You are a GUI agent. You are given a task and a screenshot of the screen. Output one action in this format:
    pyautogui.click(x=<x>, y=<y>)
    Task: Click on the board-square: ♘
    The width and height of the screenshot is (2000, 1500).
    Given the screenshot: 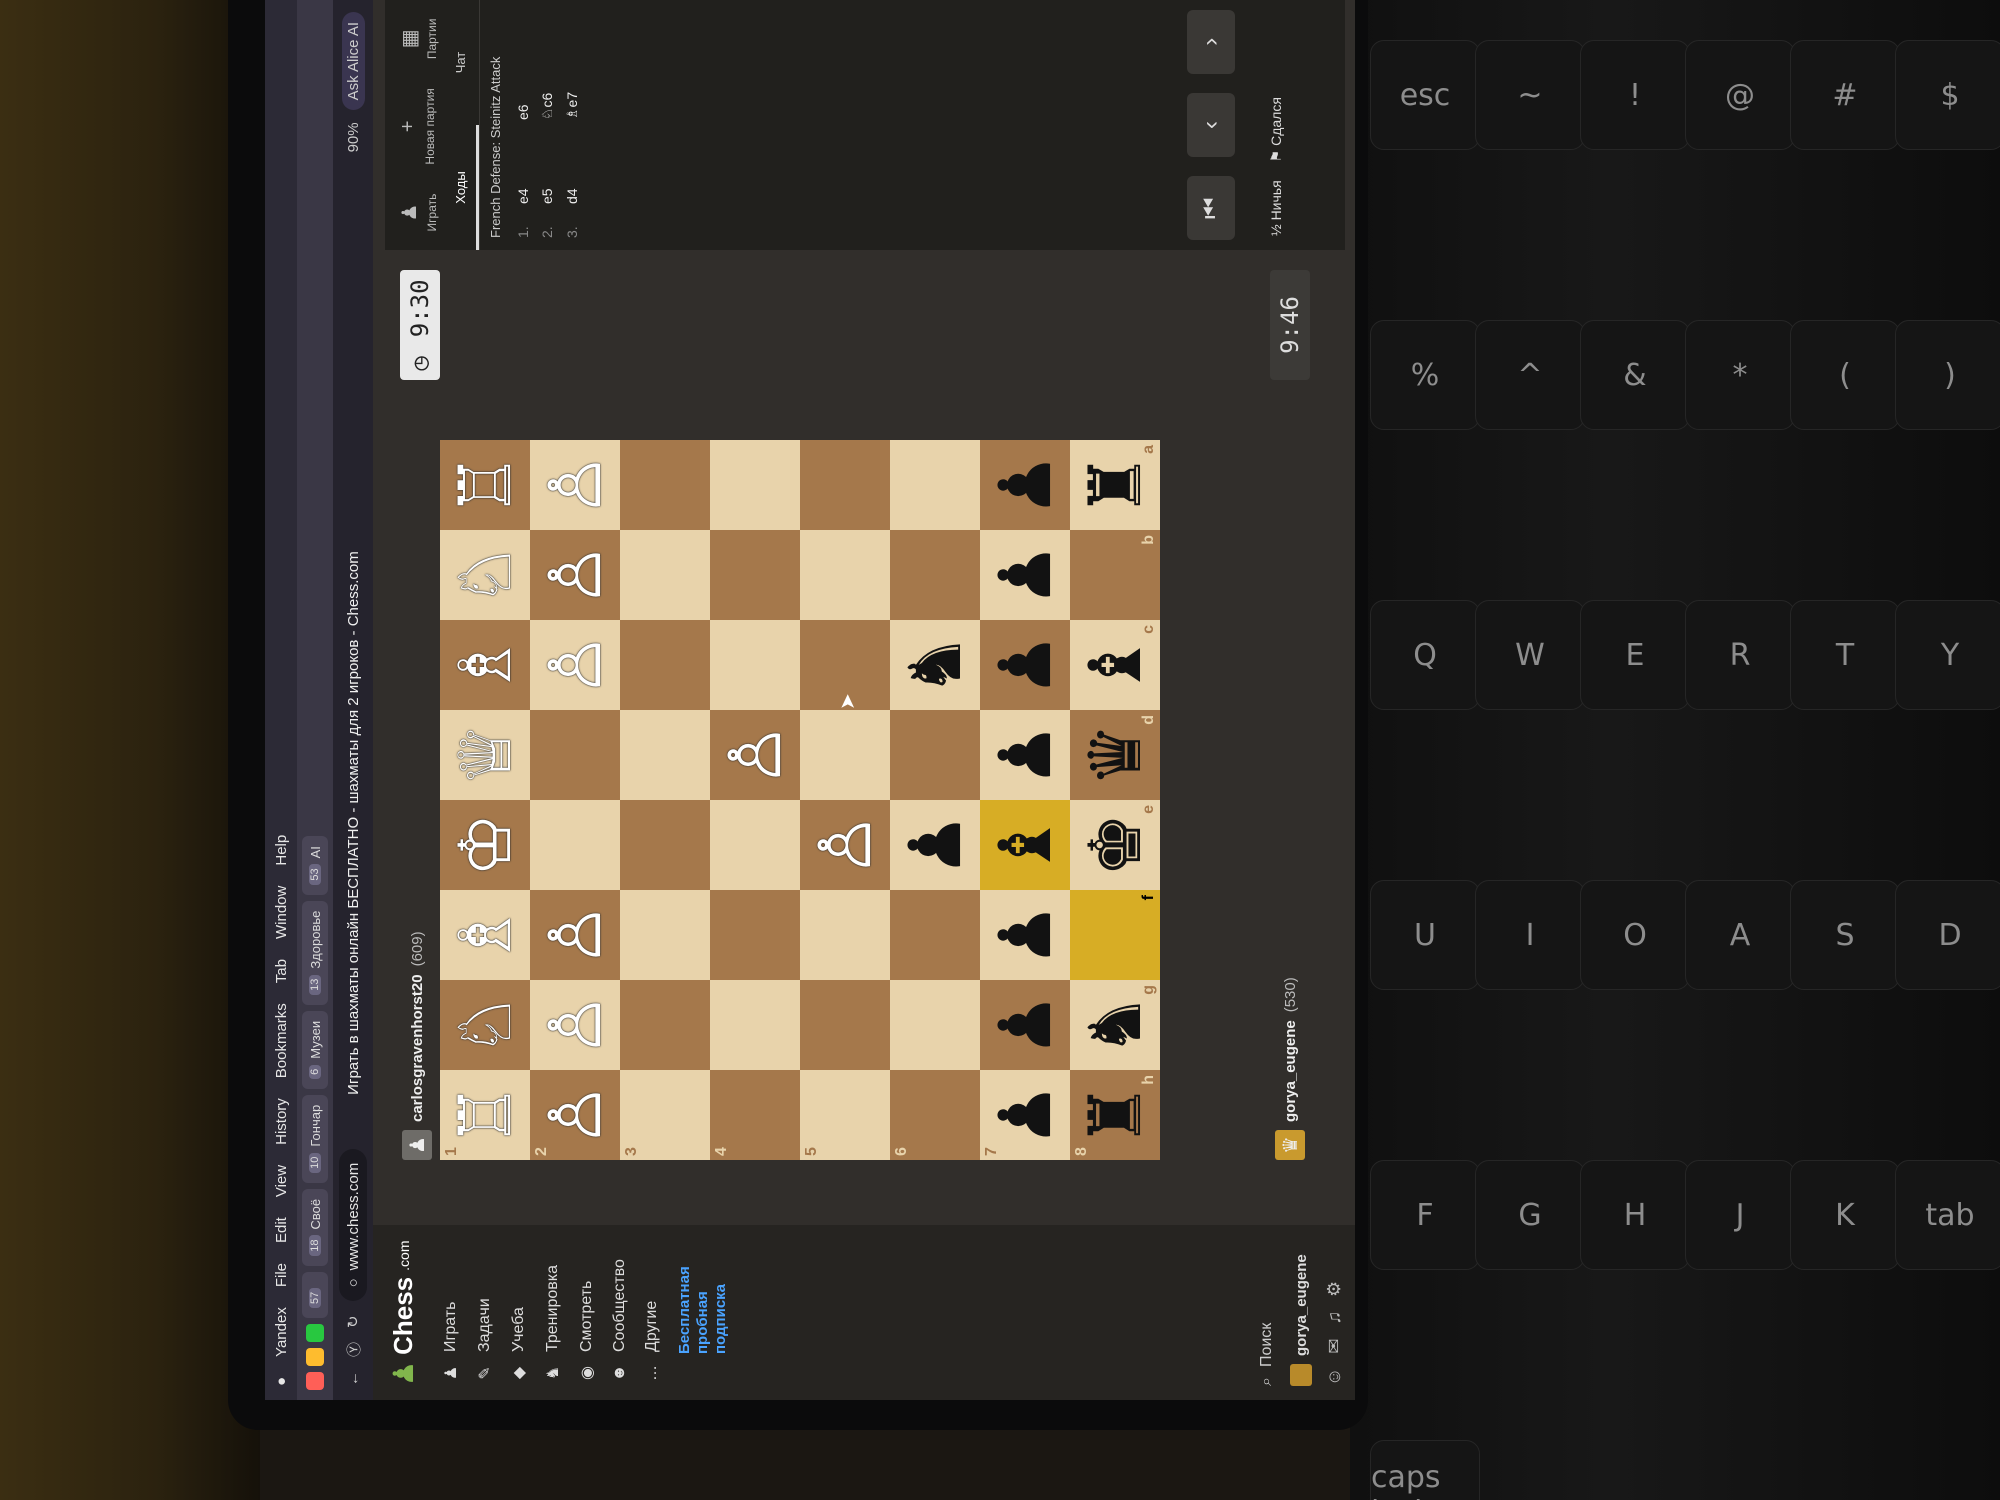 What is the action you would take?
    pyautogui.click(x=485, y=575)
    